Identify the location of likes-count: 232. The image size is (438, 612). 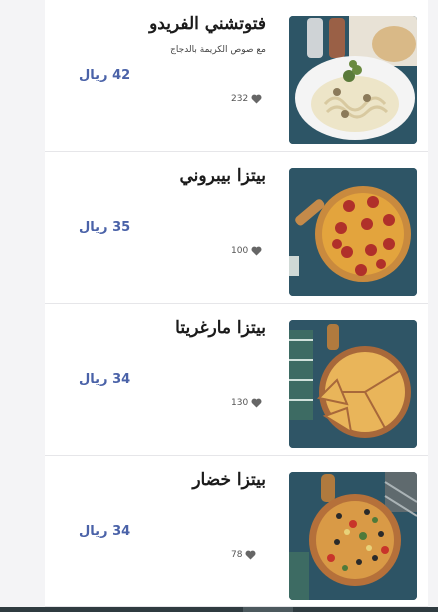
(246, 99).